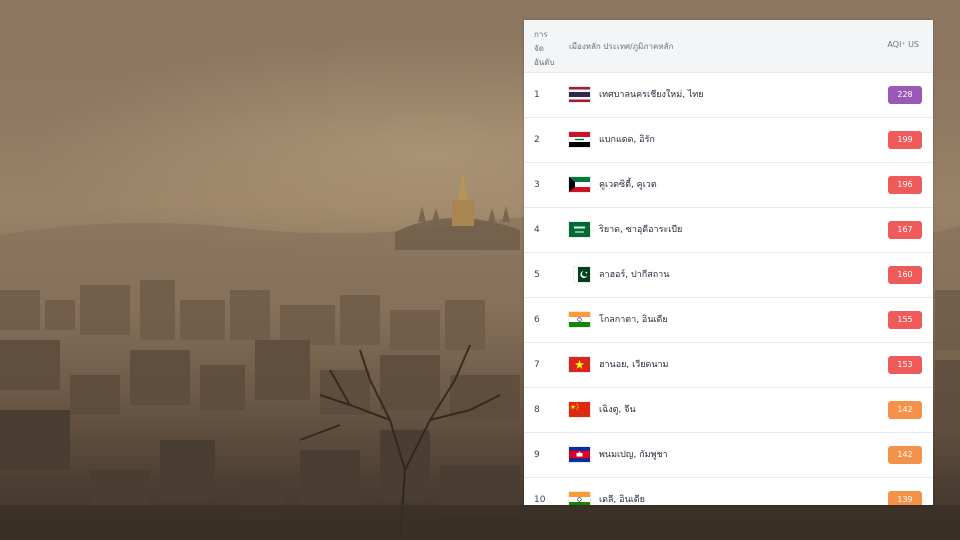  Describe the element at coordinates (728, 140) in the screenshot. I see `table-row: 2 แบกแดด, อิรัก 199` at that location.